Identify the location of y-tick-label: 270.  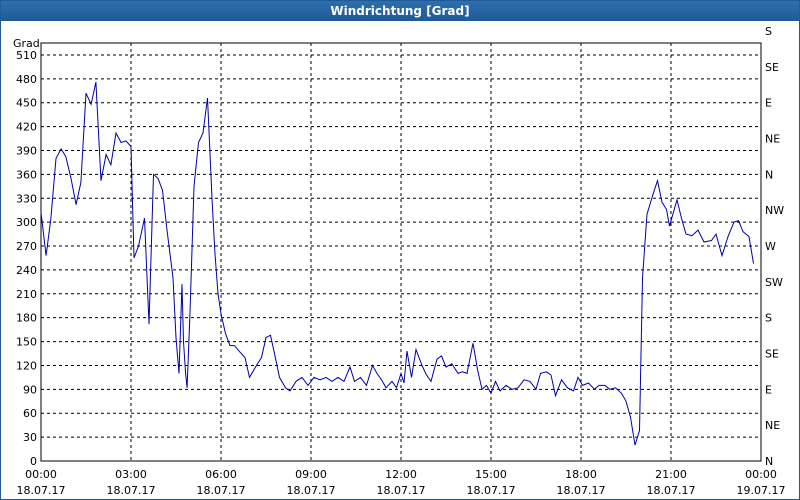
(26, 246).